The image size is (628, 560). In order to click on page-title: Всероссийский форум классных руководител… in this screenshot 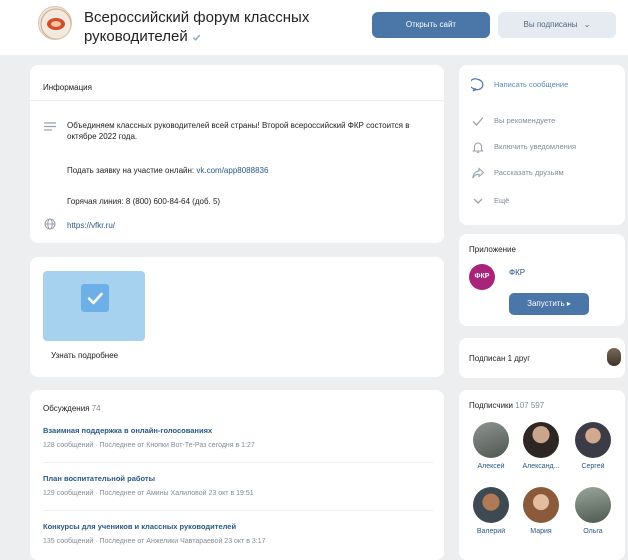, I will do `click(219, 27)`.